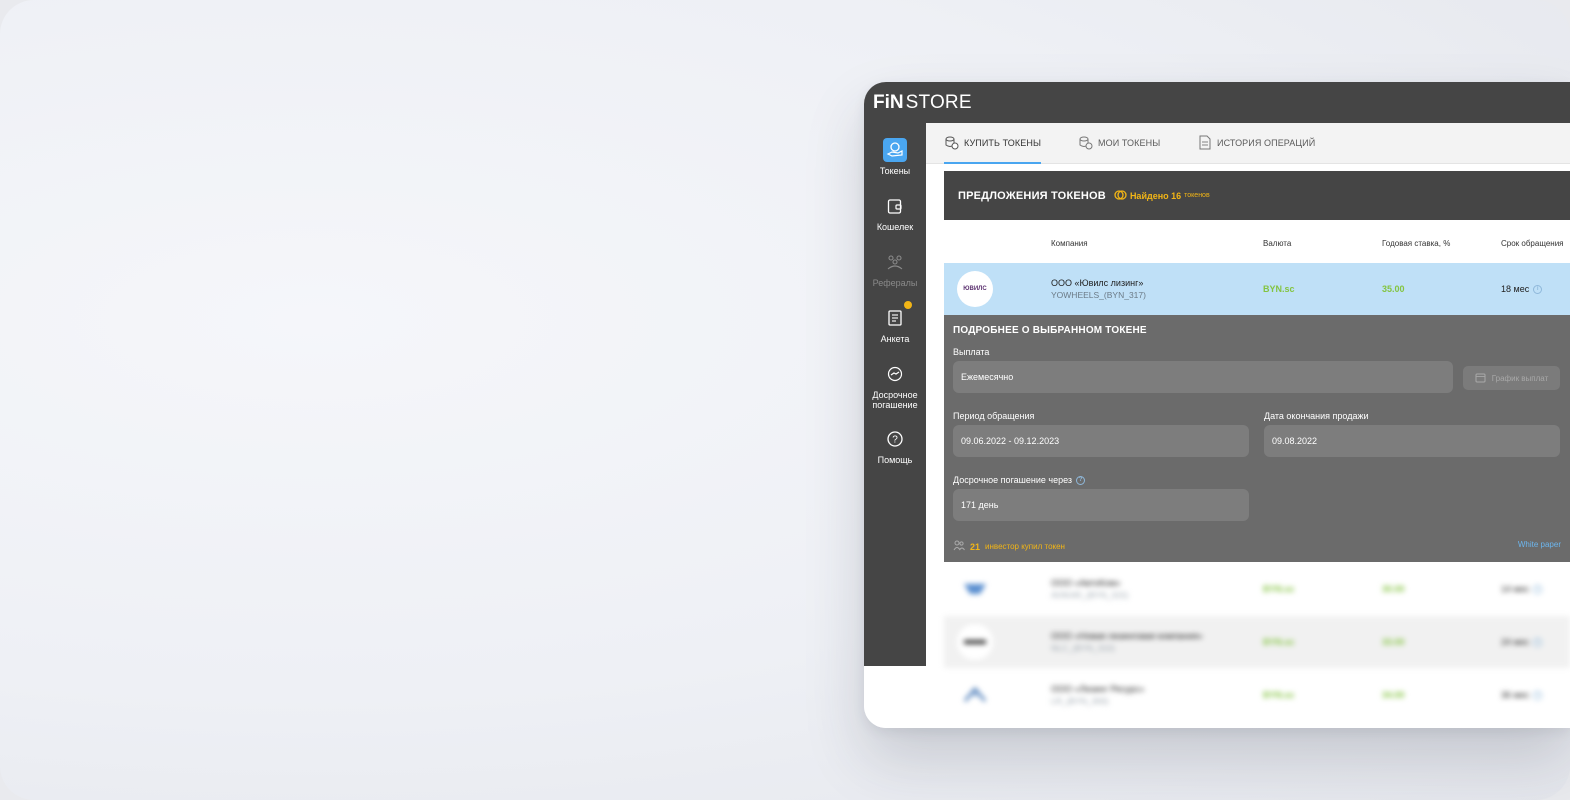 This screenshot has height=800, width=1570. What do you see at coordinates (1050, 330) in the screenshot?
I see `details-title: ПОДРОБНЕЕ О ВЫБРАННОМ ТОКЕНЕ` at bounding box center [1050, 330].